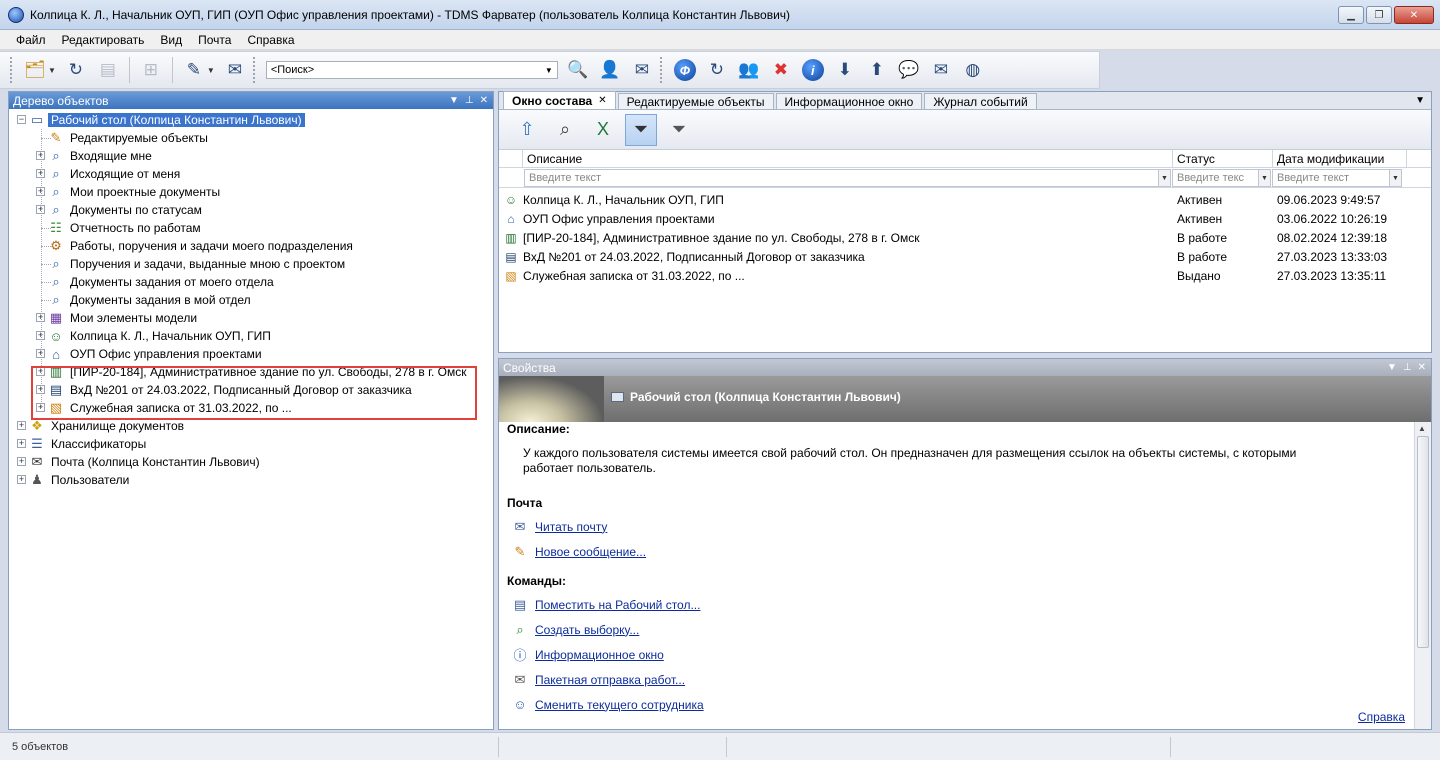 This screenshot has width=1440, height=760. What do you see at coordinates (251, 210) in the screenshot?
I see `tree-item: + ⌕ Документы по статусам` at bounding box center [251, 210].